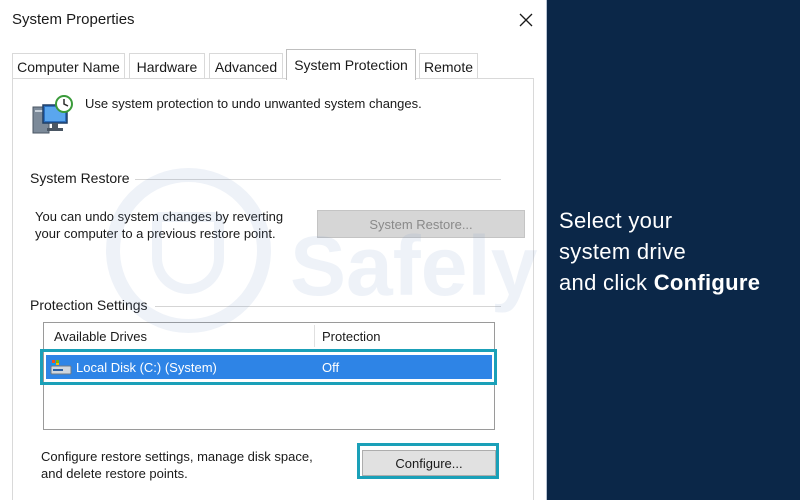 This screenshot has width=800, height=500. Describe the element at coordinates (83, 178) in the screenshot. I see `system-restore-group-label: System Restore` at that location.